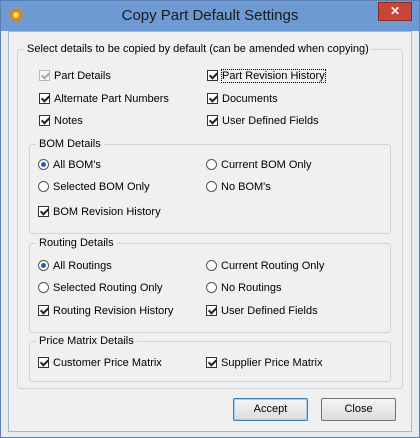 This screenshot has height=438, width=420. I want to click on window-title: Copy Part Default Settings, so click(210, 15).